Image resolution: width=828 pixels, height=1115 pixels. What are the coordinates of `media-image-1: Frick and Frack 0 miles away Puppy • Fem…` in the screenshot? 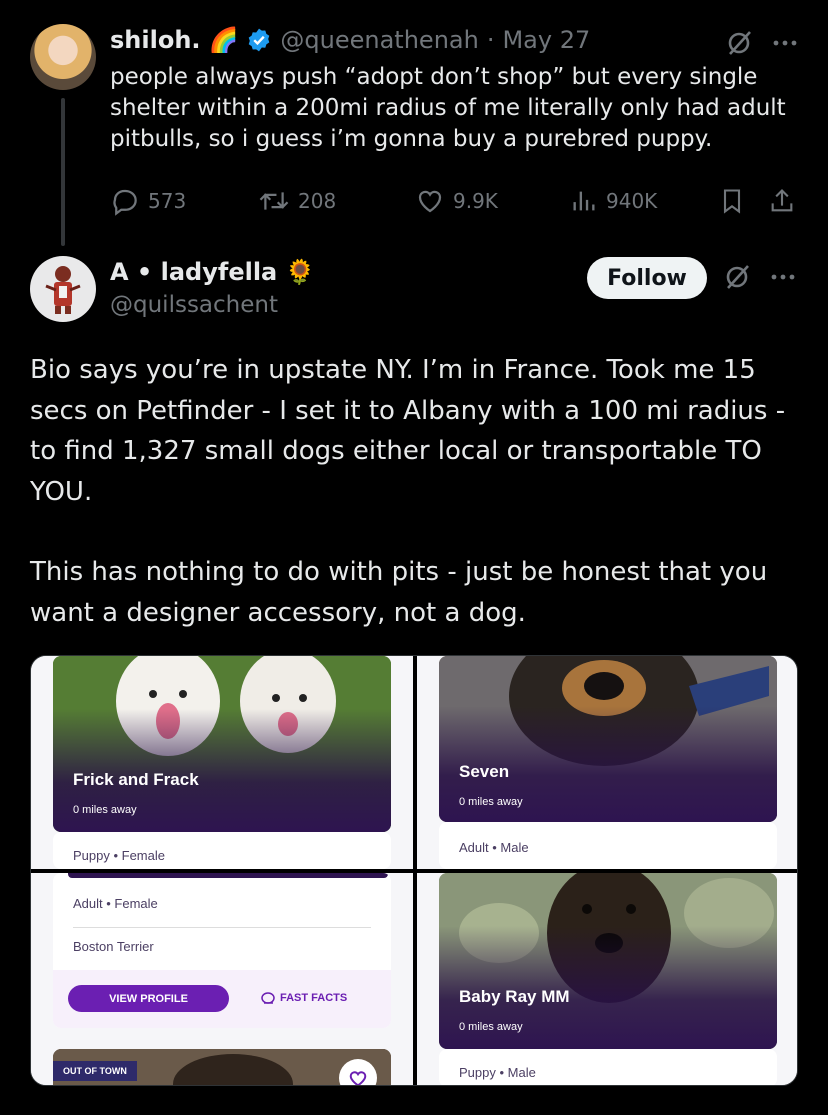 It's located at (222, 762).